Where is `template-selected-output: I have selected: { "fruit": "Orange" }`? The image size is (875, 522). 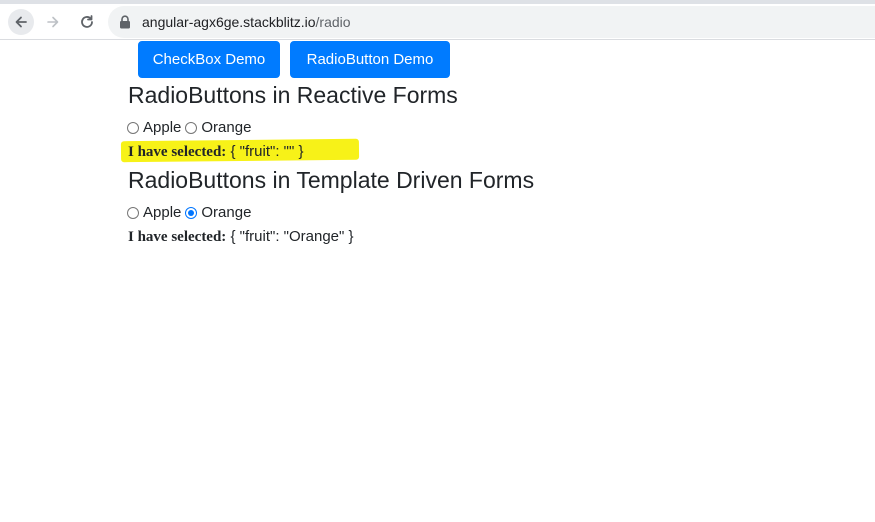
template-selected-output: I have selected: { "fruit": "Orange" } is located at coordinates (241, 237).